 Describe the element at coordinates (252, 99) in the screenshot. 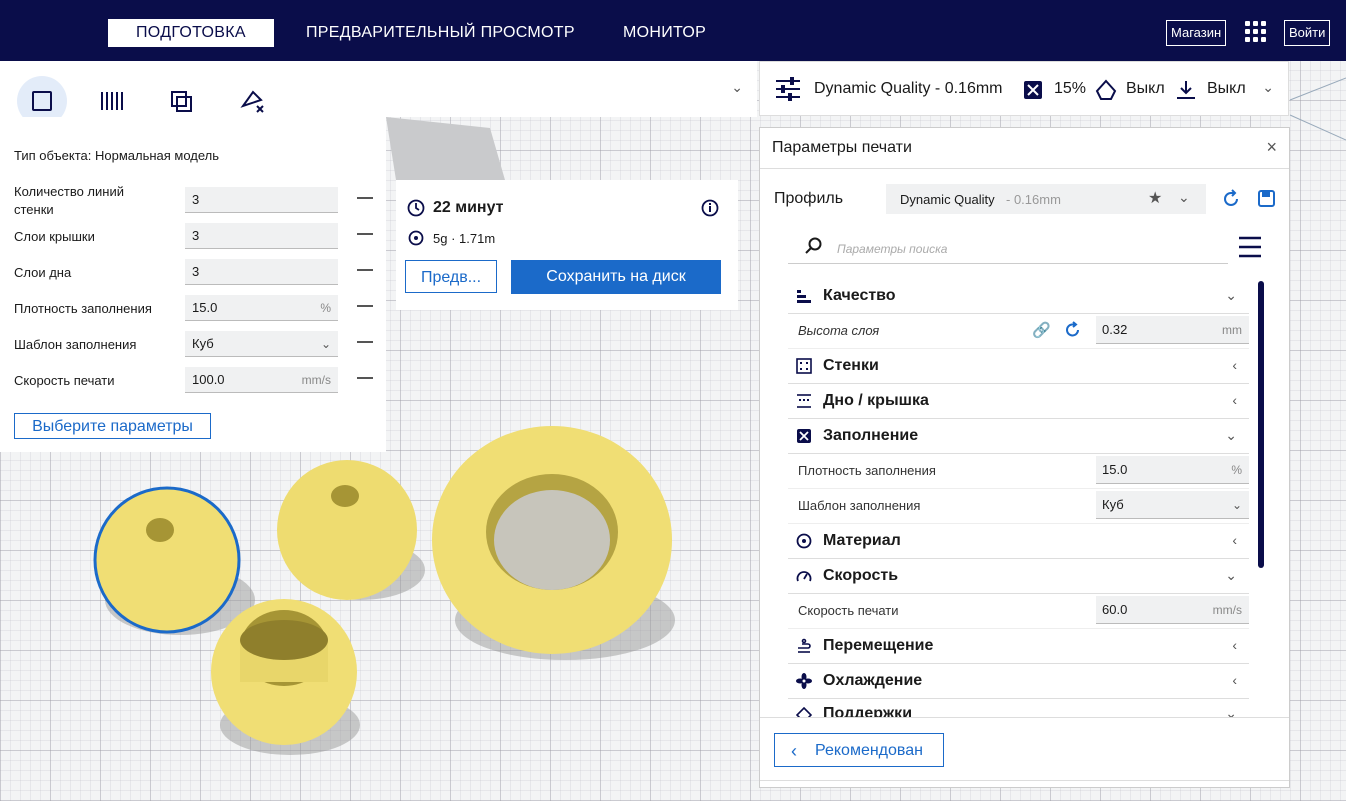

I see `anti-overhang-tool` at that location.